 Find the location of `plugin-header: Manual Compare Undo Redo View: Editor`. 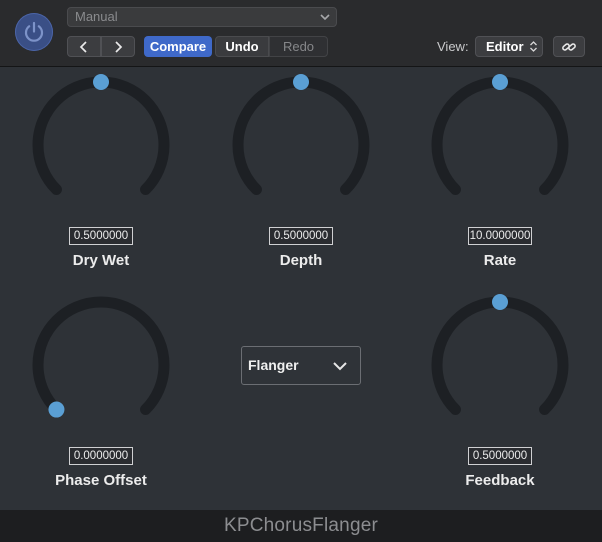

plugin-header: Manual Compare Undo Redo View: Editor is located at coordinates (301, 33).